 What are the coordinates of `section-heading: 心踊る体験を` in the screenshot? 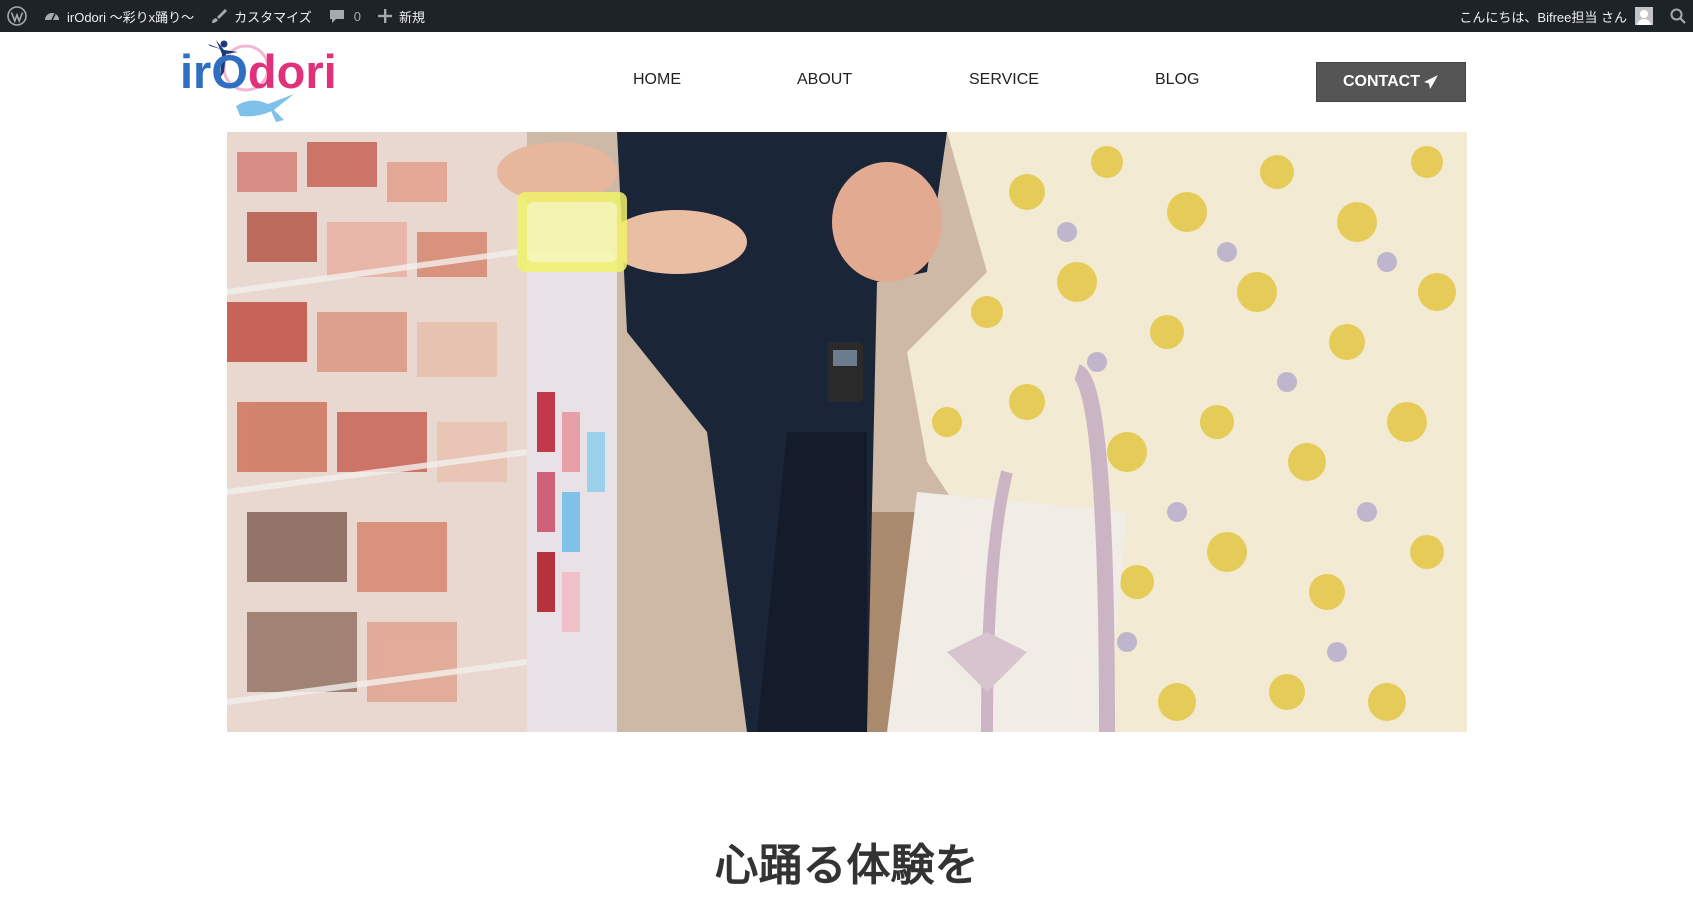 It's located at (846, 865).